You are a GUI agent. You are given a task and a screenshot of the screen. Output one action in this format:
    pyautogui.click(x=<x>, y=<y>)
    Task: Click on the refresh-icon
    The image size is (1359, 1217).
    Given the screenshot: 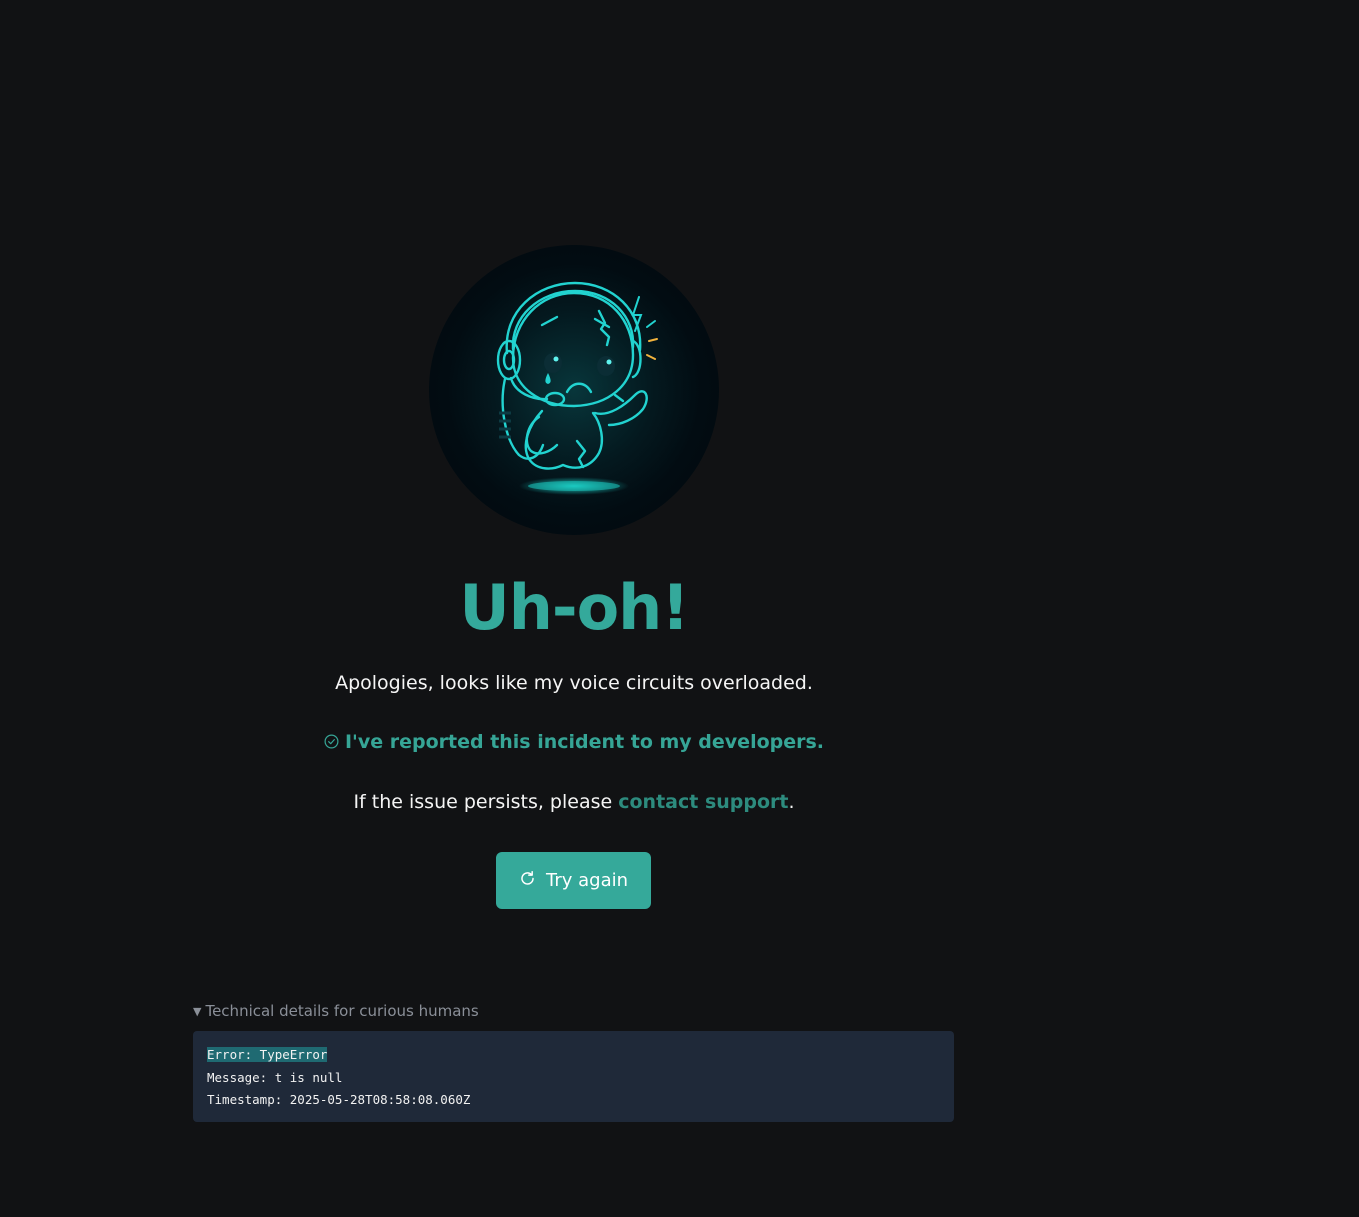 What is the action you would take?
    pyautogui.click(x=527, y=881)
    